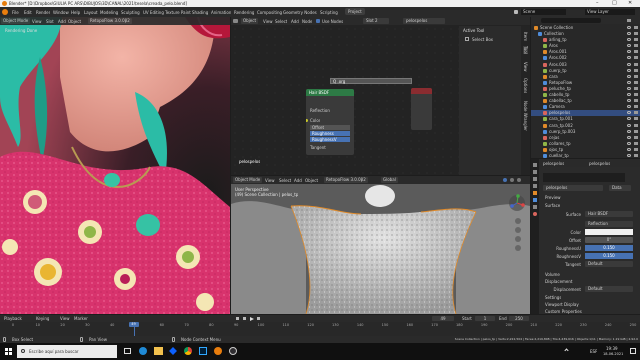 Image resolution: width=640 pixels, height=360 pixels. What do you see at coordinates (609, 248) in the screenshot?
I see `roughnessu-field: 0.150` at bounding box center [609, 248].